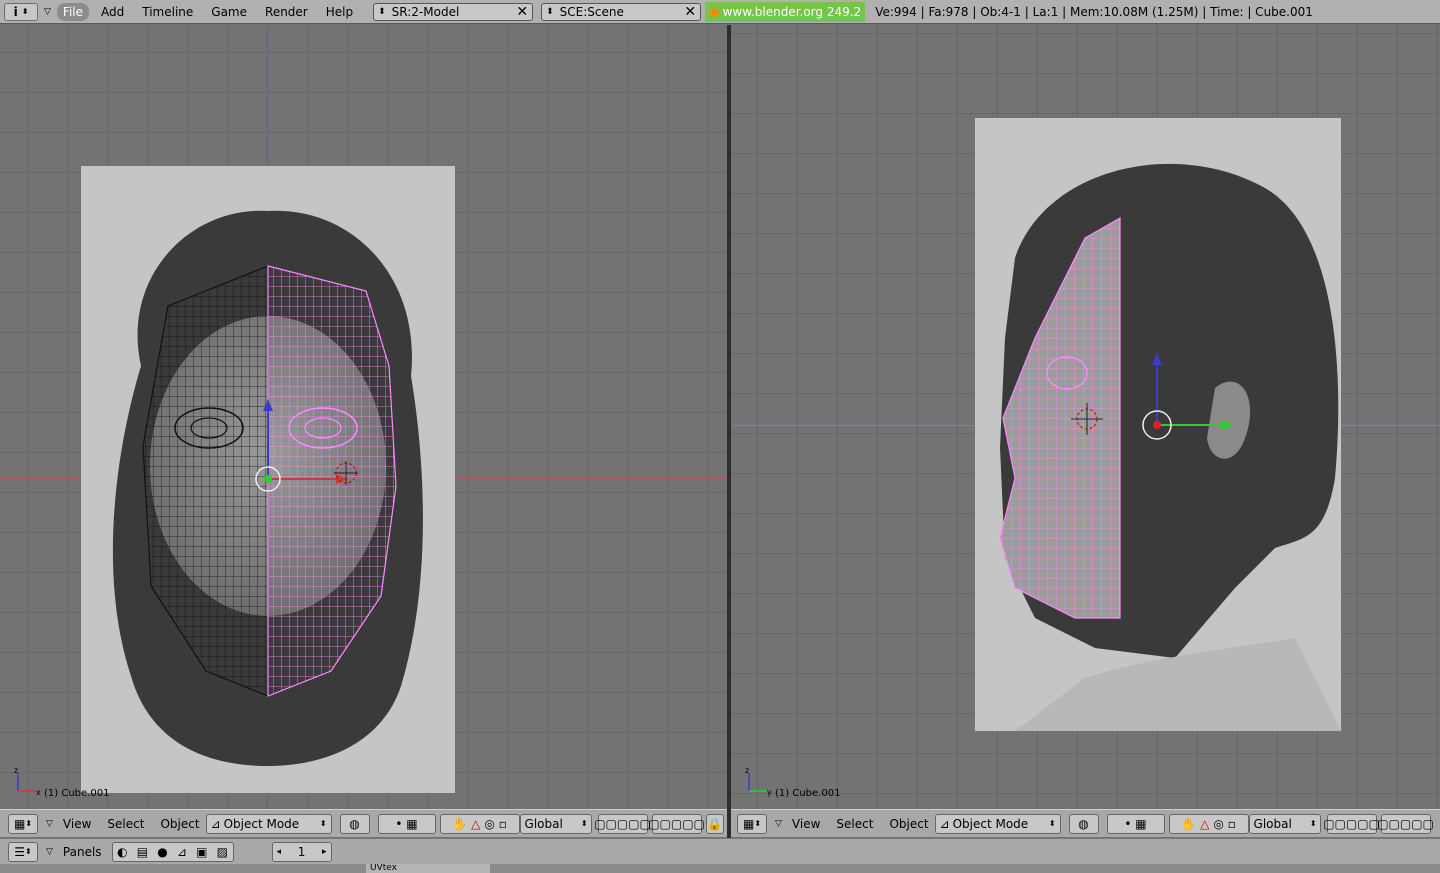  Describe the element at coordinates (720, 868) in the screenshot. I see `panels-strip` at that location.